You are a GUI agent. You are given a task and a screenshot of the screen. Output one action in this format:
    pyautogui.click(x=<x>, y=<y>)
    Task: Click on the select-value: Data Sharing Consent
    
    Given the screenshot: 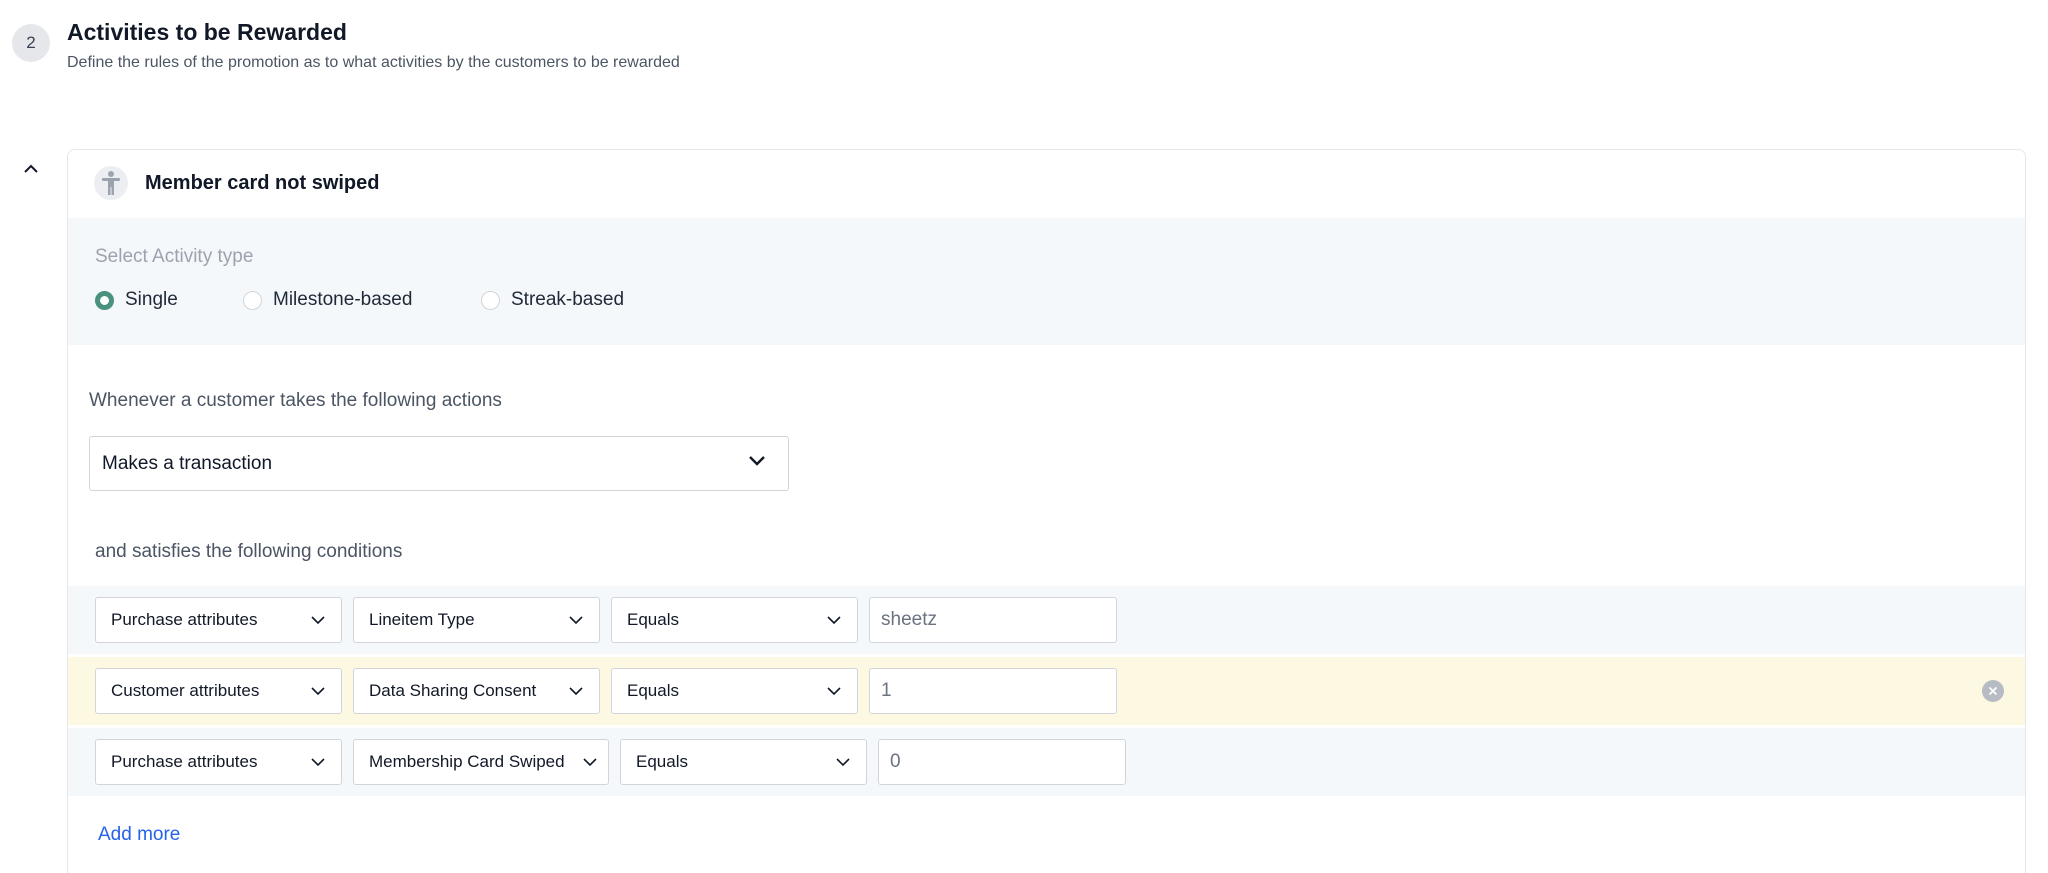 What is the action you would take?
    pyautogui.click(x=453, y=690)
    